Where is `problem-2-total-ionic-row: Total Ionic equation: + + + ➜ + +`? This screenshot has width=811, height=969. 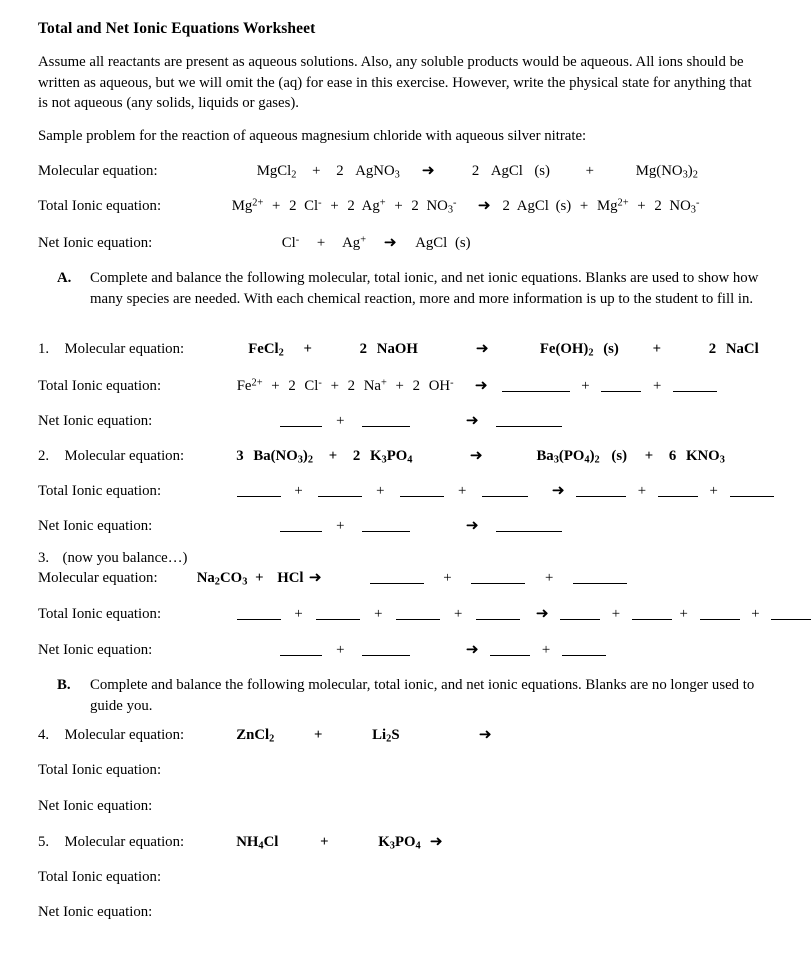
problem-2-total-ionic-row: Total Ionic equation: + + + ➜ + + is located at coordinates (418, 490).